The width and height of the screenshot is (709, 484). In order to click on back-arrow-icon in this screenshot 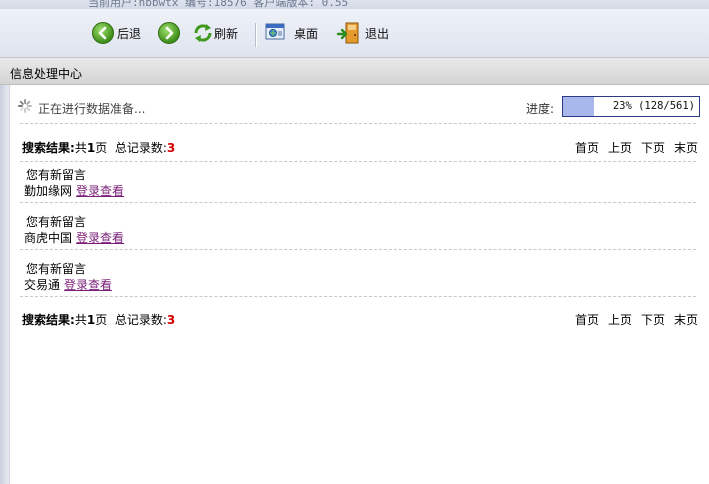, I will do `click(103, 33)`.